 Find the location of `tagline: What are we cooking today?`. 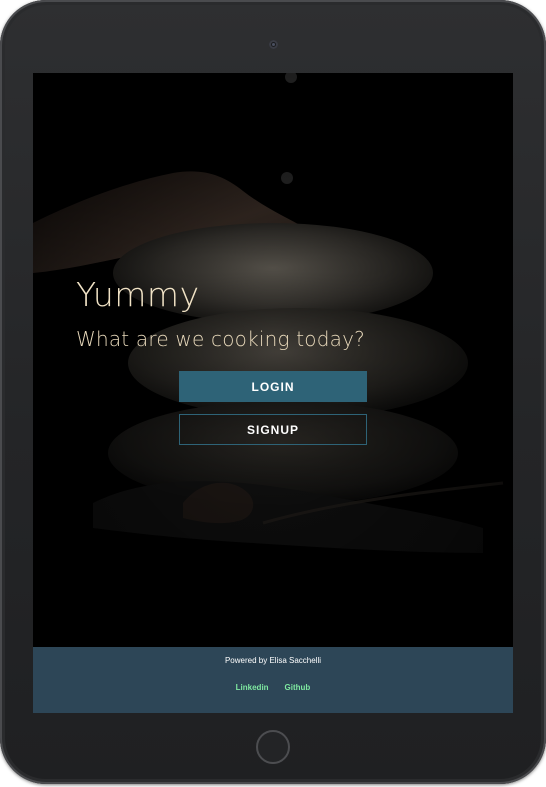

tagline: What are we cooking today? is located at coordinates (220, 339).